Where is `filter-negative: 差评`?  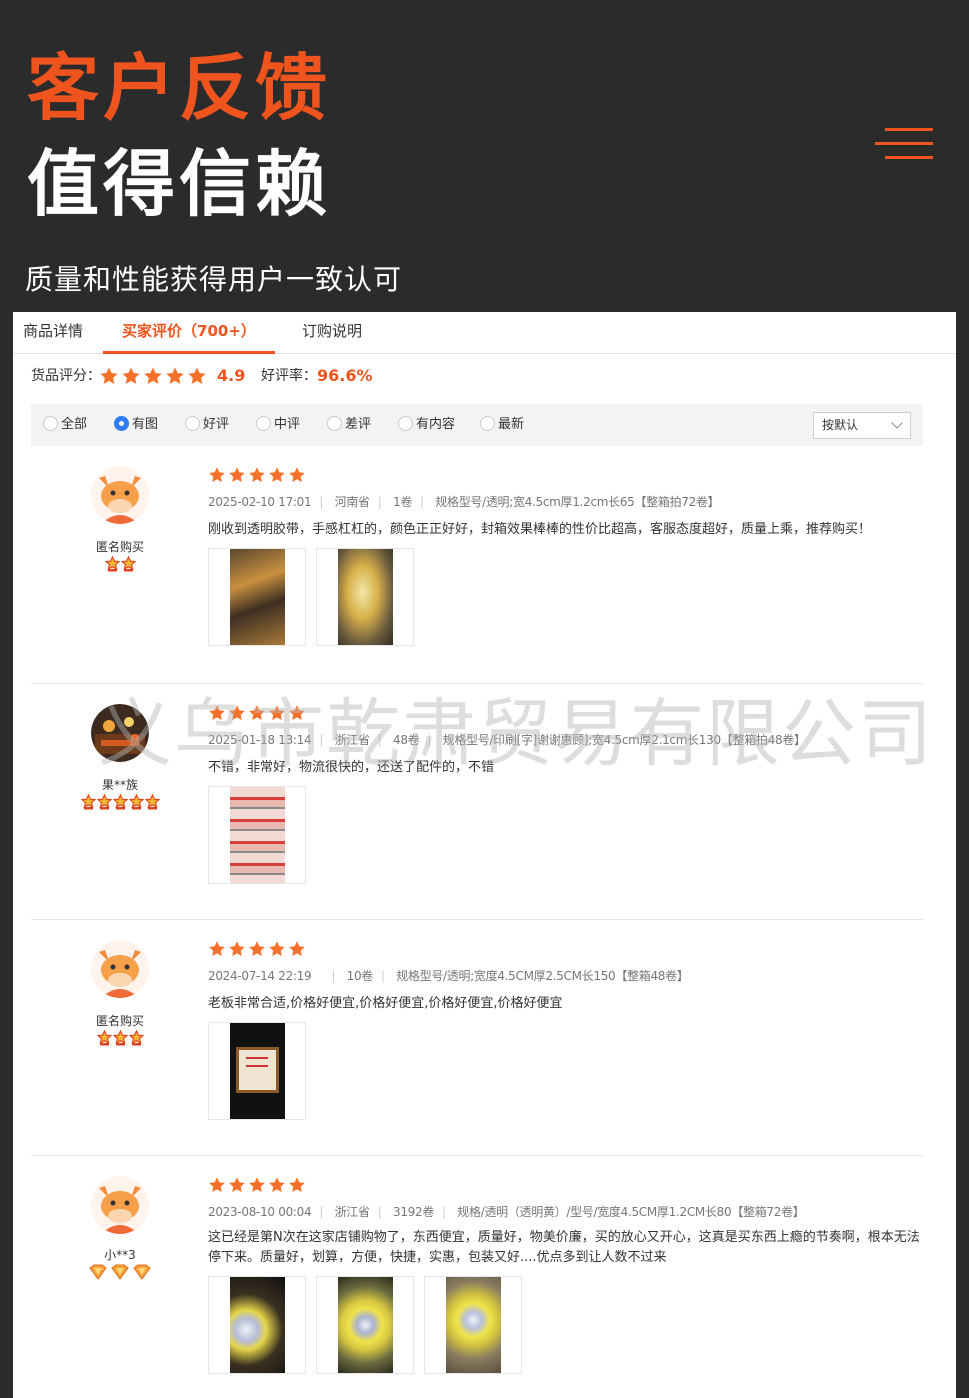
filter-negative: 差评 is located at coordinates (349, 425).